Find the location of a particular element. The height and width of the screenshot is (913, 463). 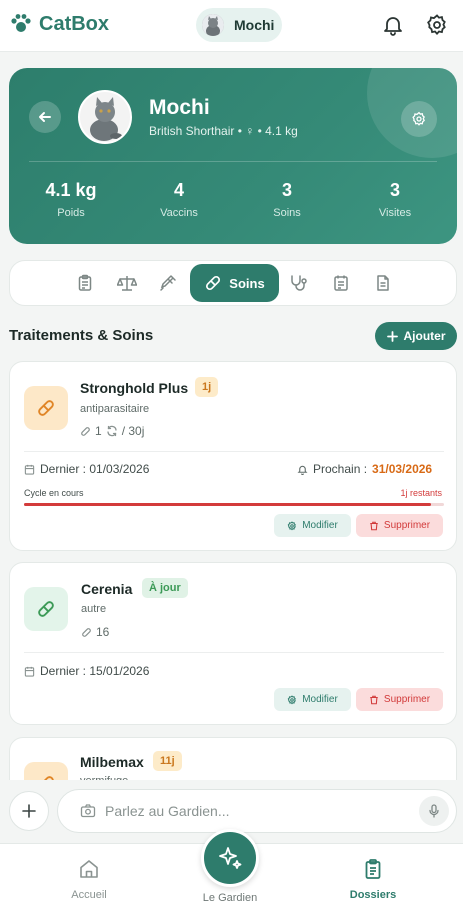

brand: CatBox is located at coordinates (59, 24).